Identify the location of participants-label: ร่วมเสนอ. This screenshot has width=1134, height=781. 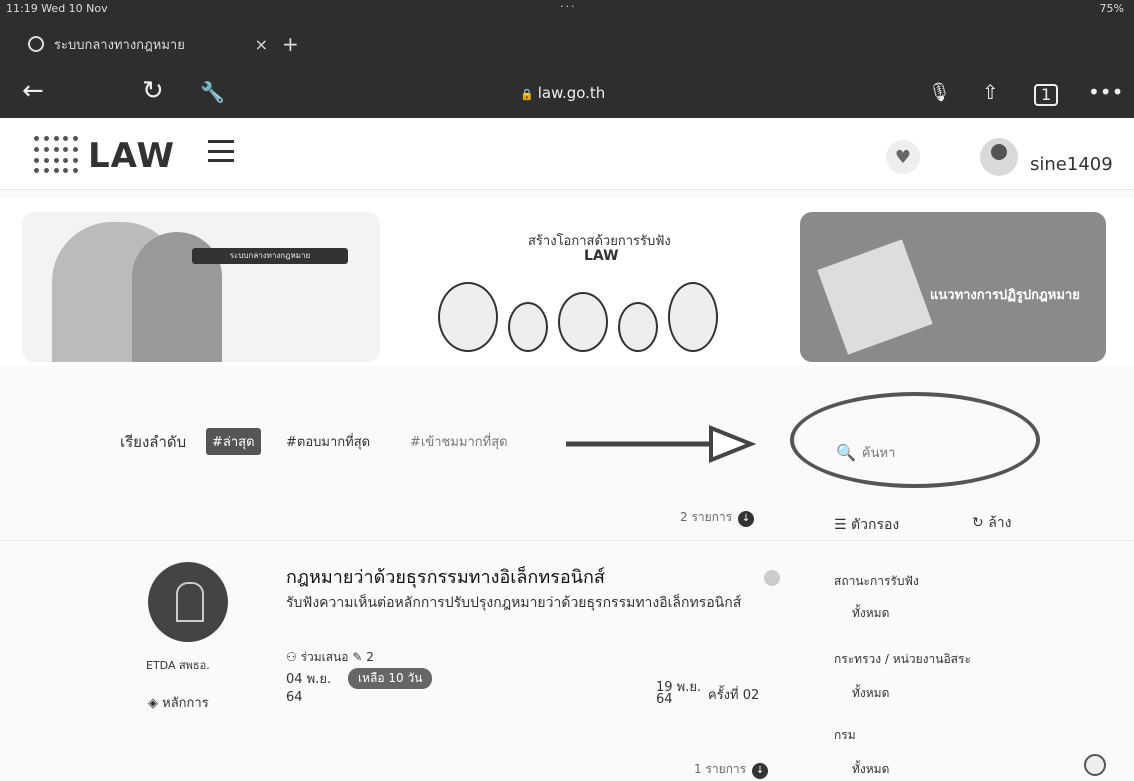
(324, 657).